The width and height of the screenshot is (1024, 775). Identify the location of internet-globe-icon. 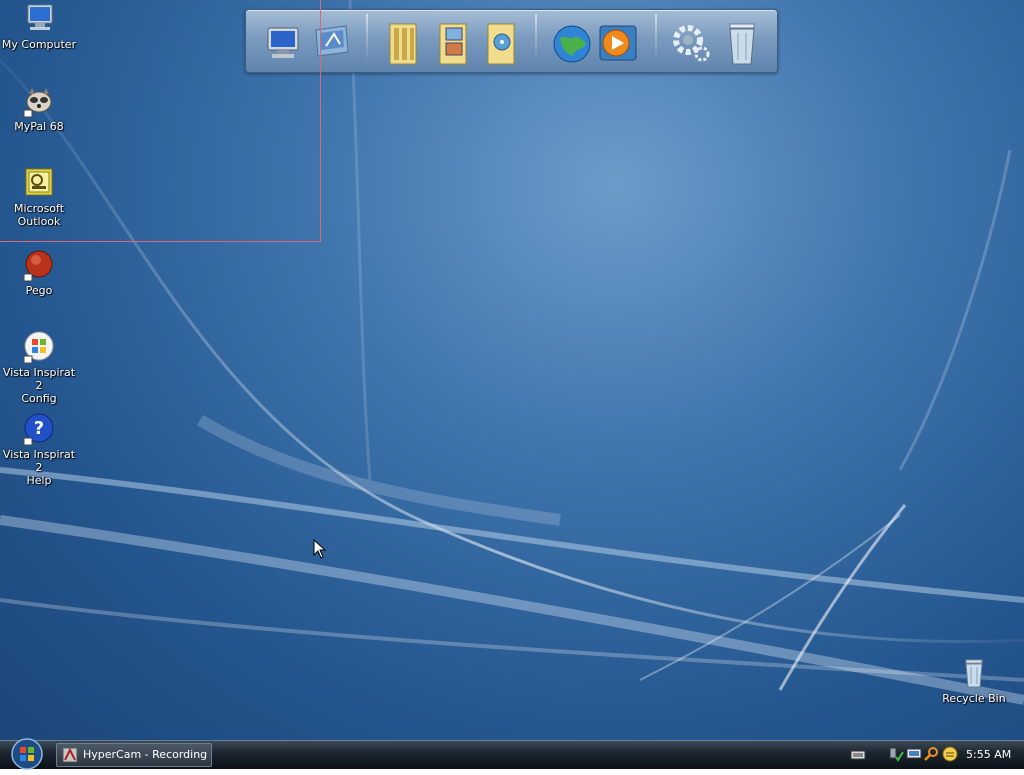
(572, 44).